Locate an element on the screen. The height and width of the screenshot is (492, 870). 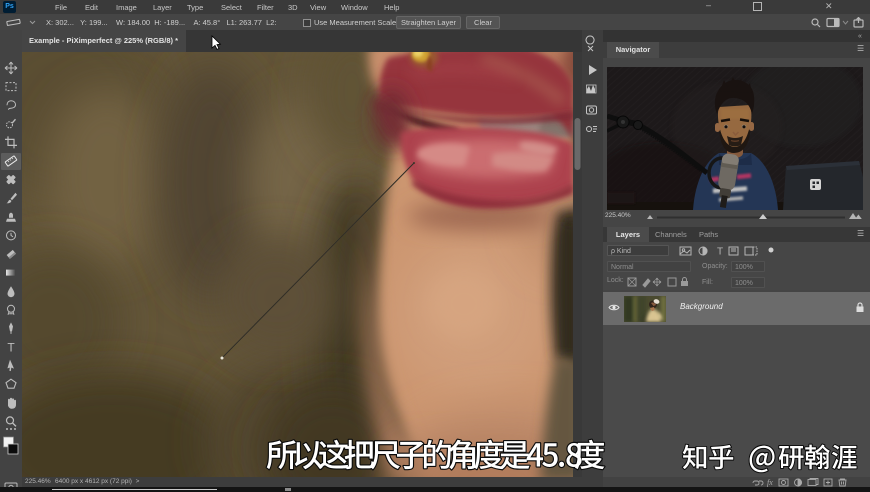
svg-text: fx is located at coordinates (770, 482).